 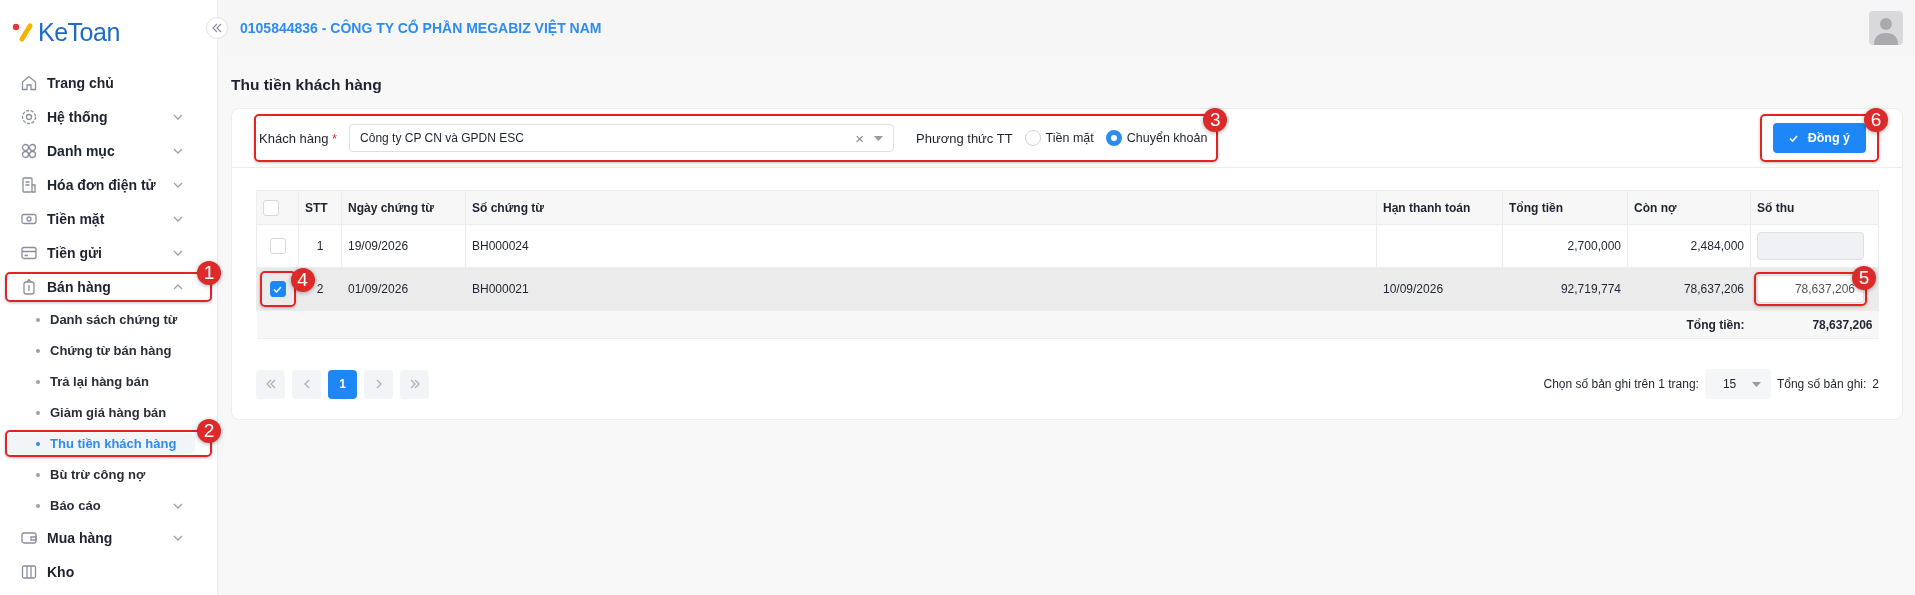 I want to click on box-icon, so click(x=29, y=572).